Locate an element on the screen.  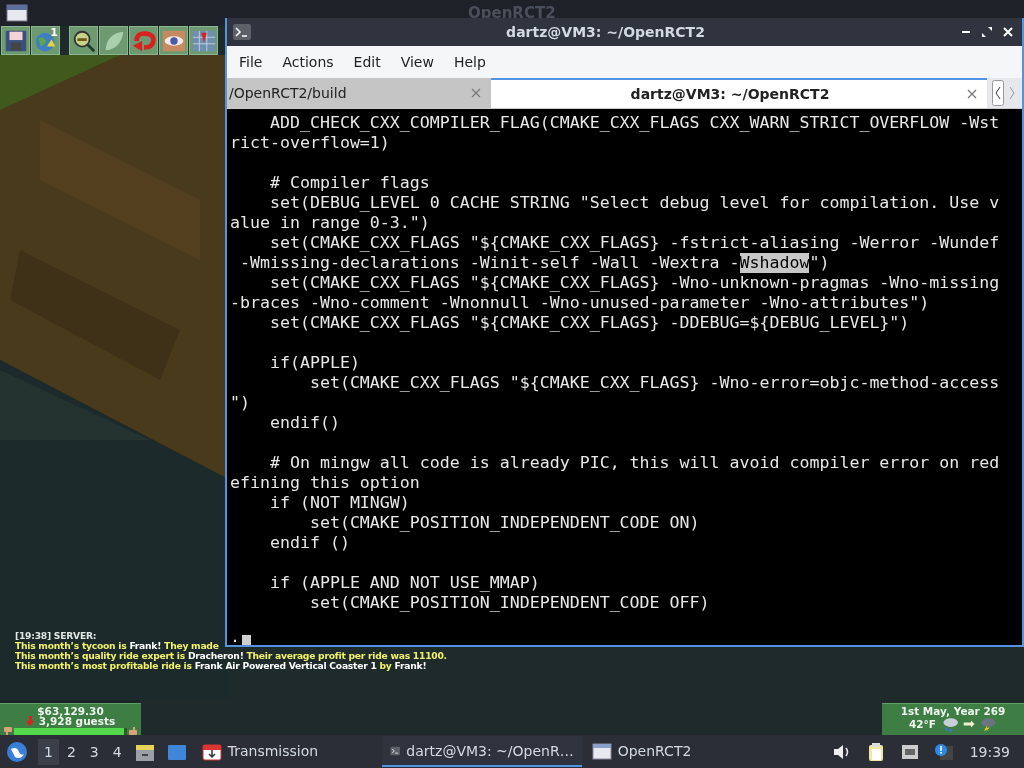
terminal-text: # On mingw all code is already PIC, this will avoid compiler error on red is located at coordinates (634, 463).